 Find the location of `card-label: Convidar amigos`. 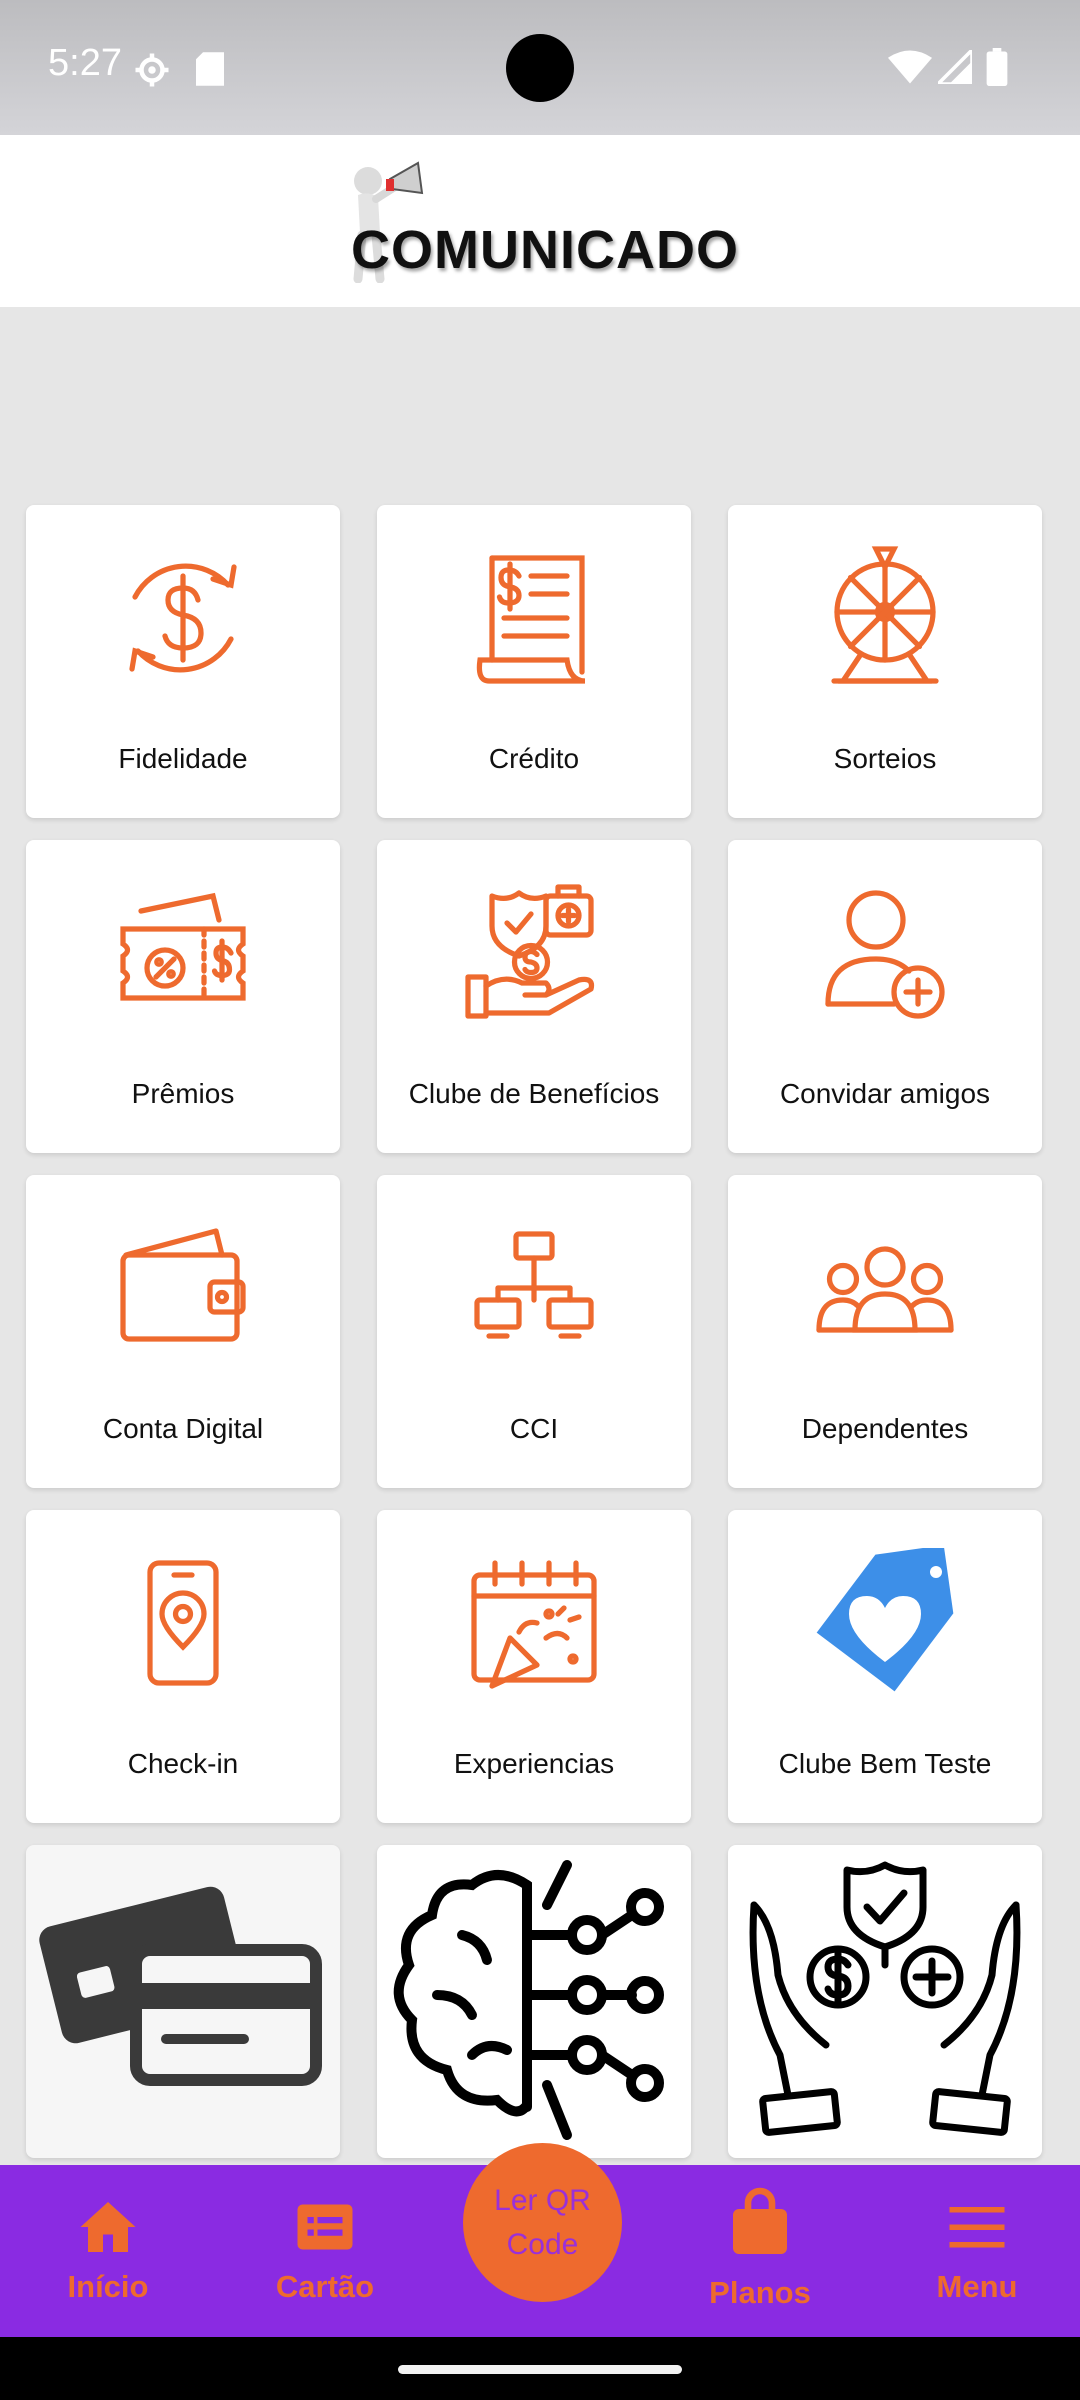

card-label: Convidar amigos is located at coordinates (885, 1093).